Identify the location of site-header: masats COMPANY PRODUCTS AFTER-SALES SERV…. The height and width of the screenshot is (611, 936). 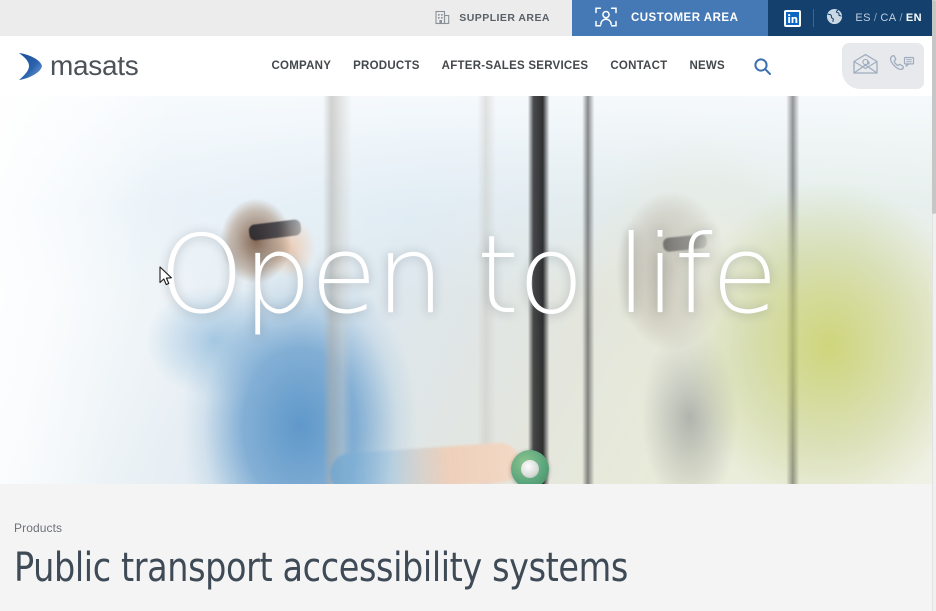
(468, 66).